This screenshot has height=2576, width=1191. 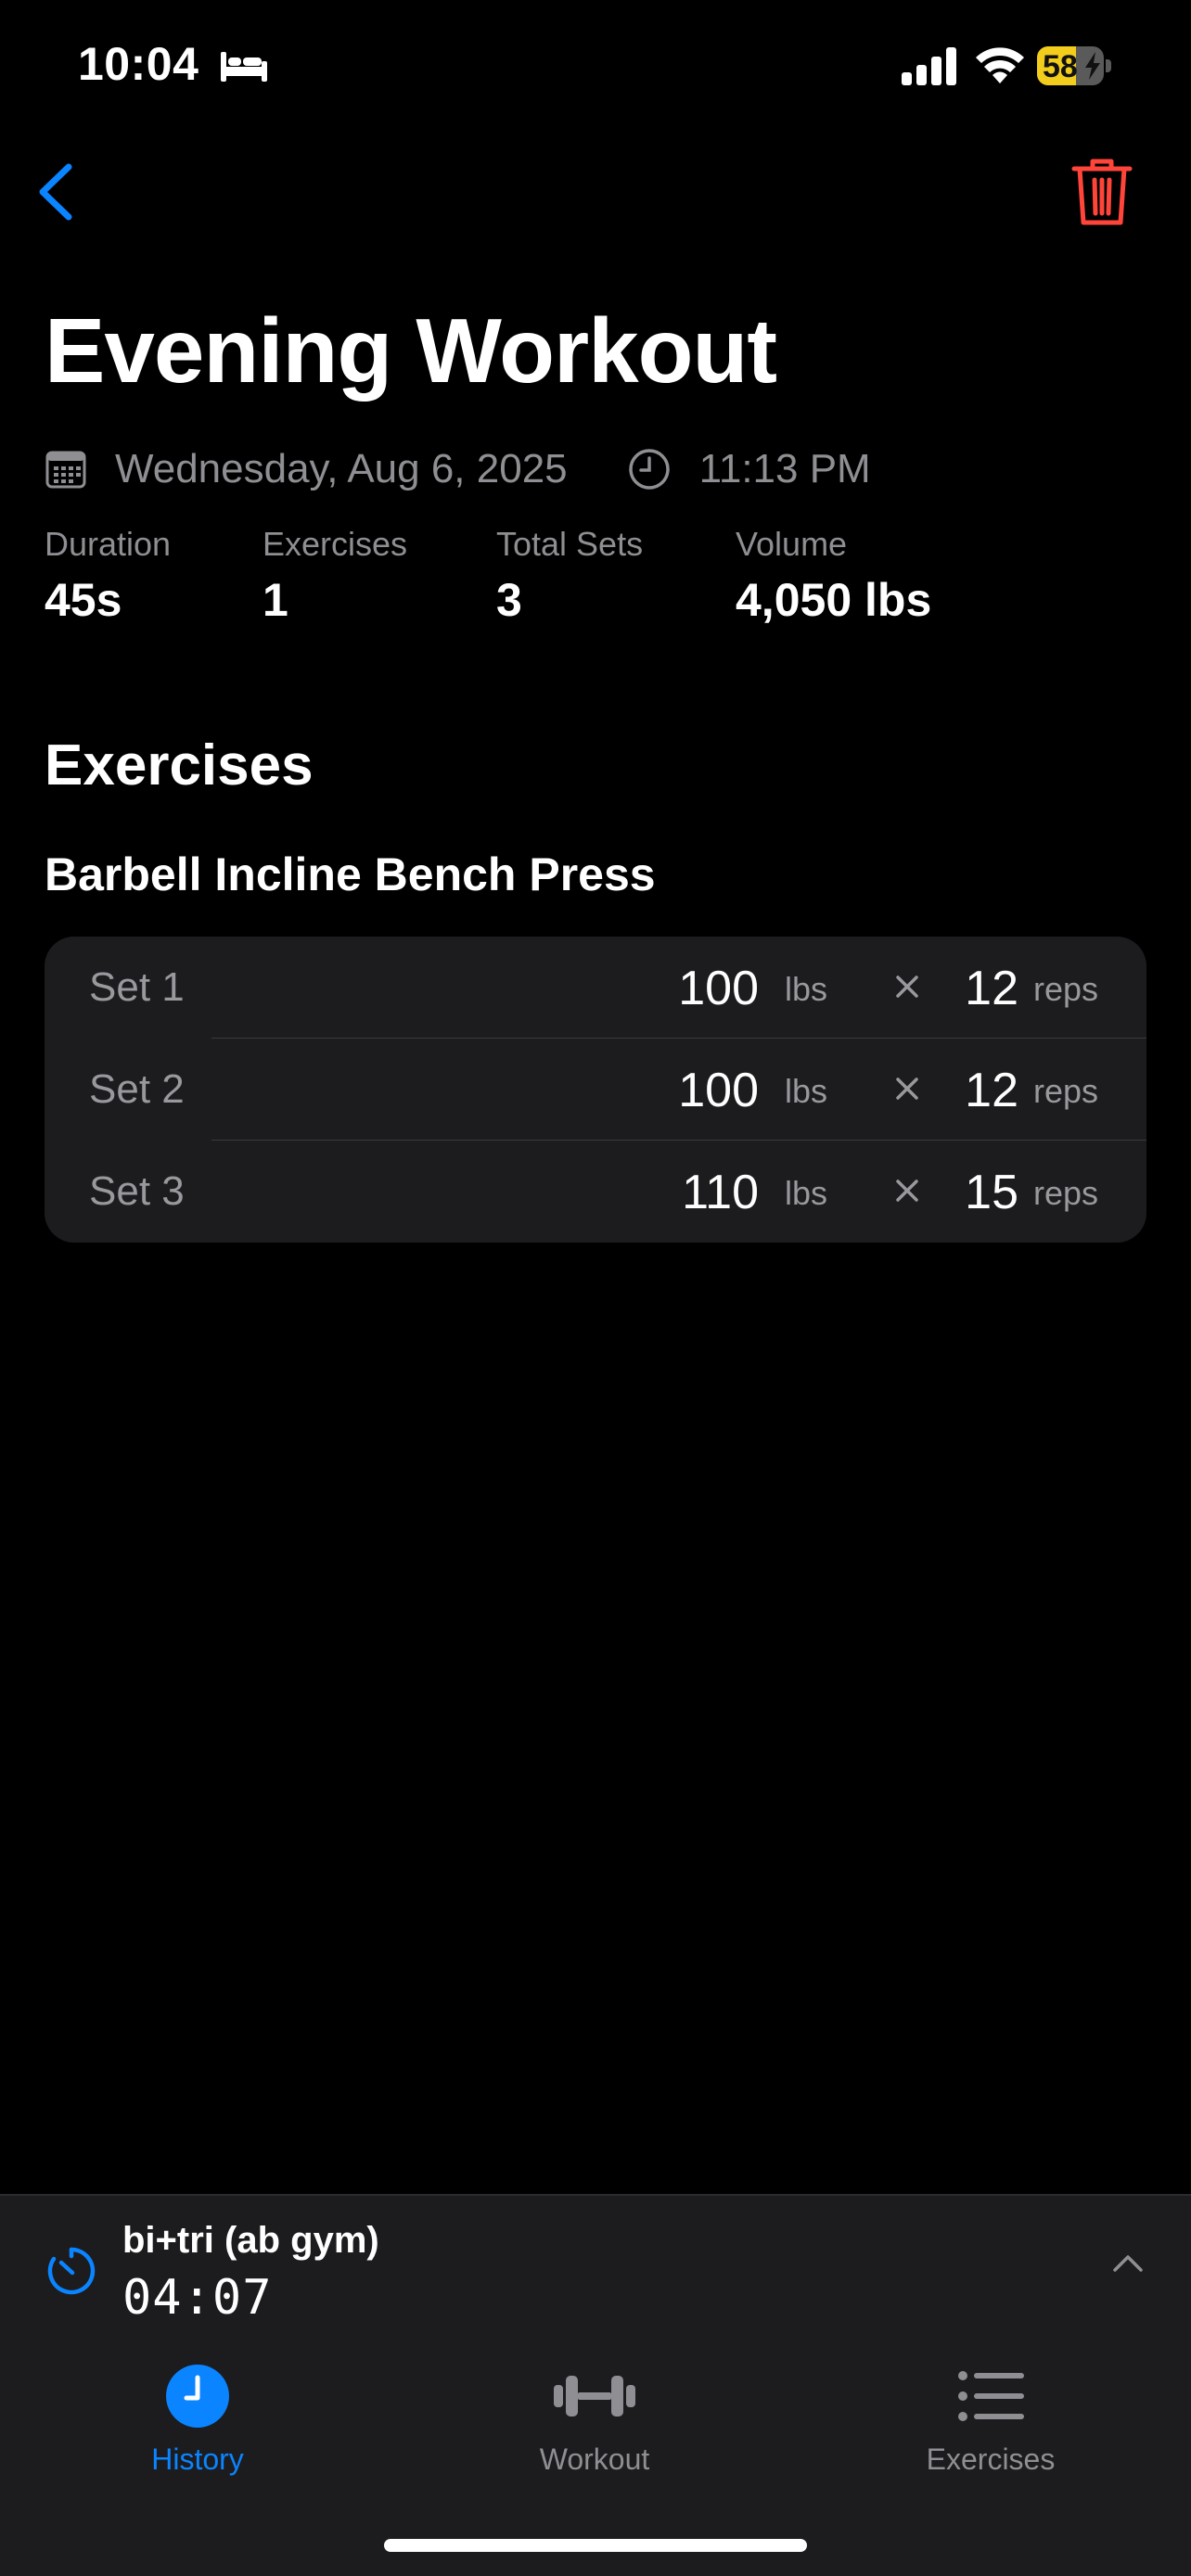 What do you see at coordinates (595, 2270) in the screenshot?
I see `active-workout-bar: bi+tri (ab gym) 04:07` at bounding box center [595, 2270].